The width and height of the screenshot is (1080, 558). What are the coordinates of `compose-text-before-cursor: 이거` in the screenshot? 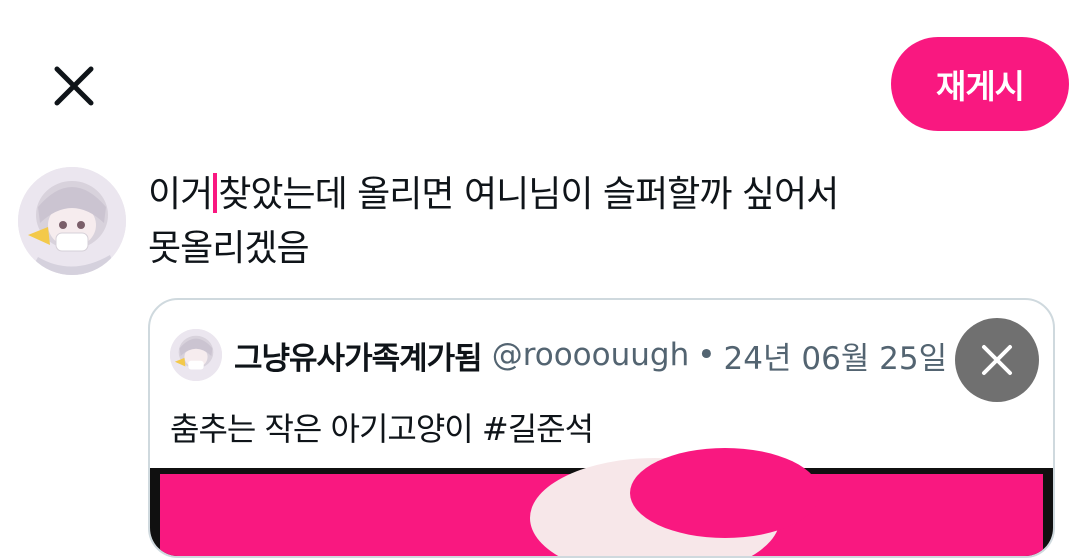 It's located at (180, 194).